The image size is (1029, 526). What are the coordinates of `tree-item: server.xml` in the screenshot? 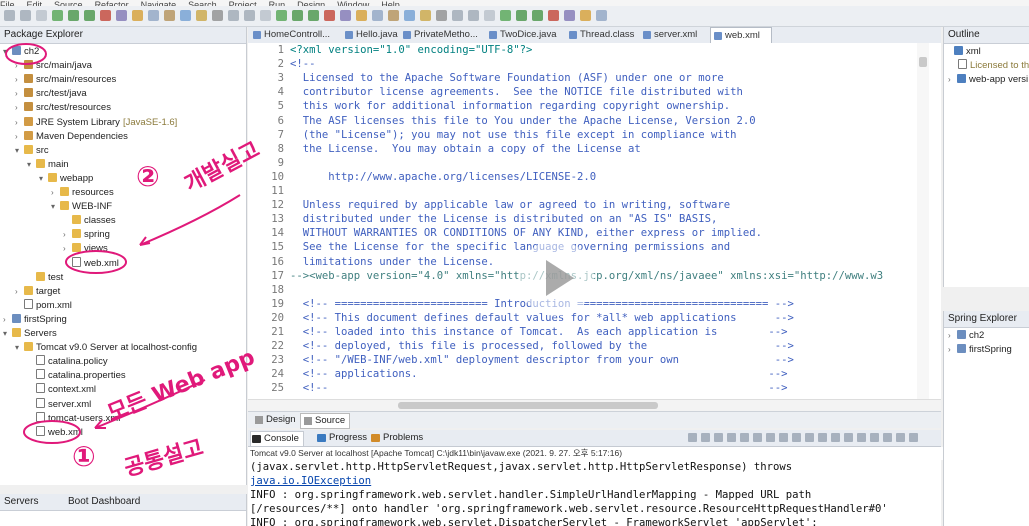 It's located at (59, 404).